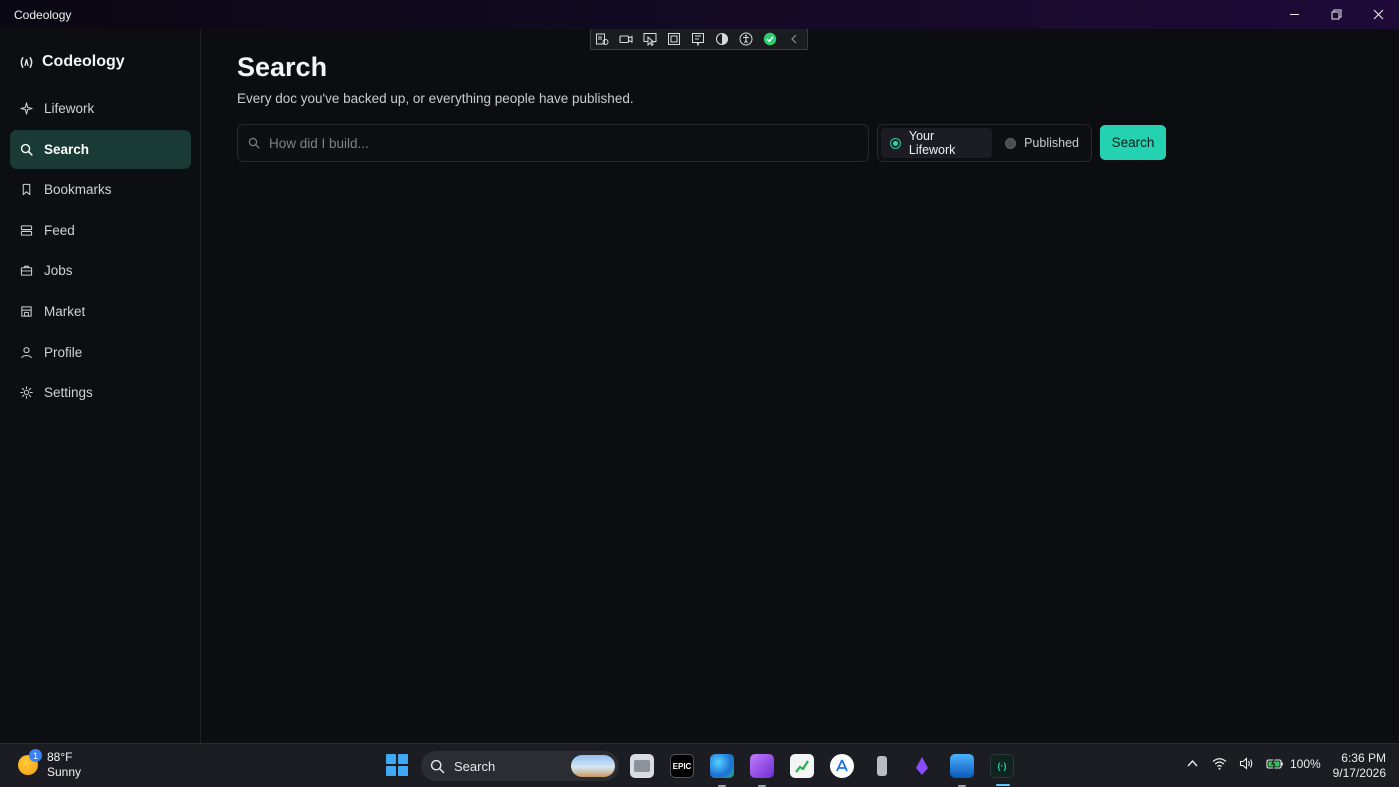 Image resolution: width=1399 pixels, height=787 pixels. What do you see at coordinates (100, 352) in the screenshot?
I see `sidebar-item-profile: Profile` at bounding box center [100, 352].